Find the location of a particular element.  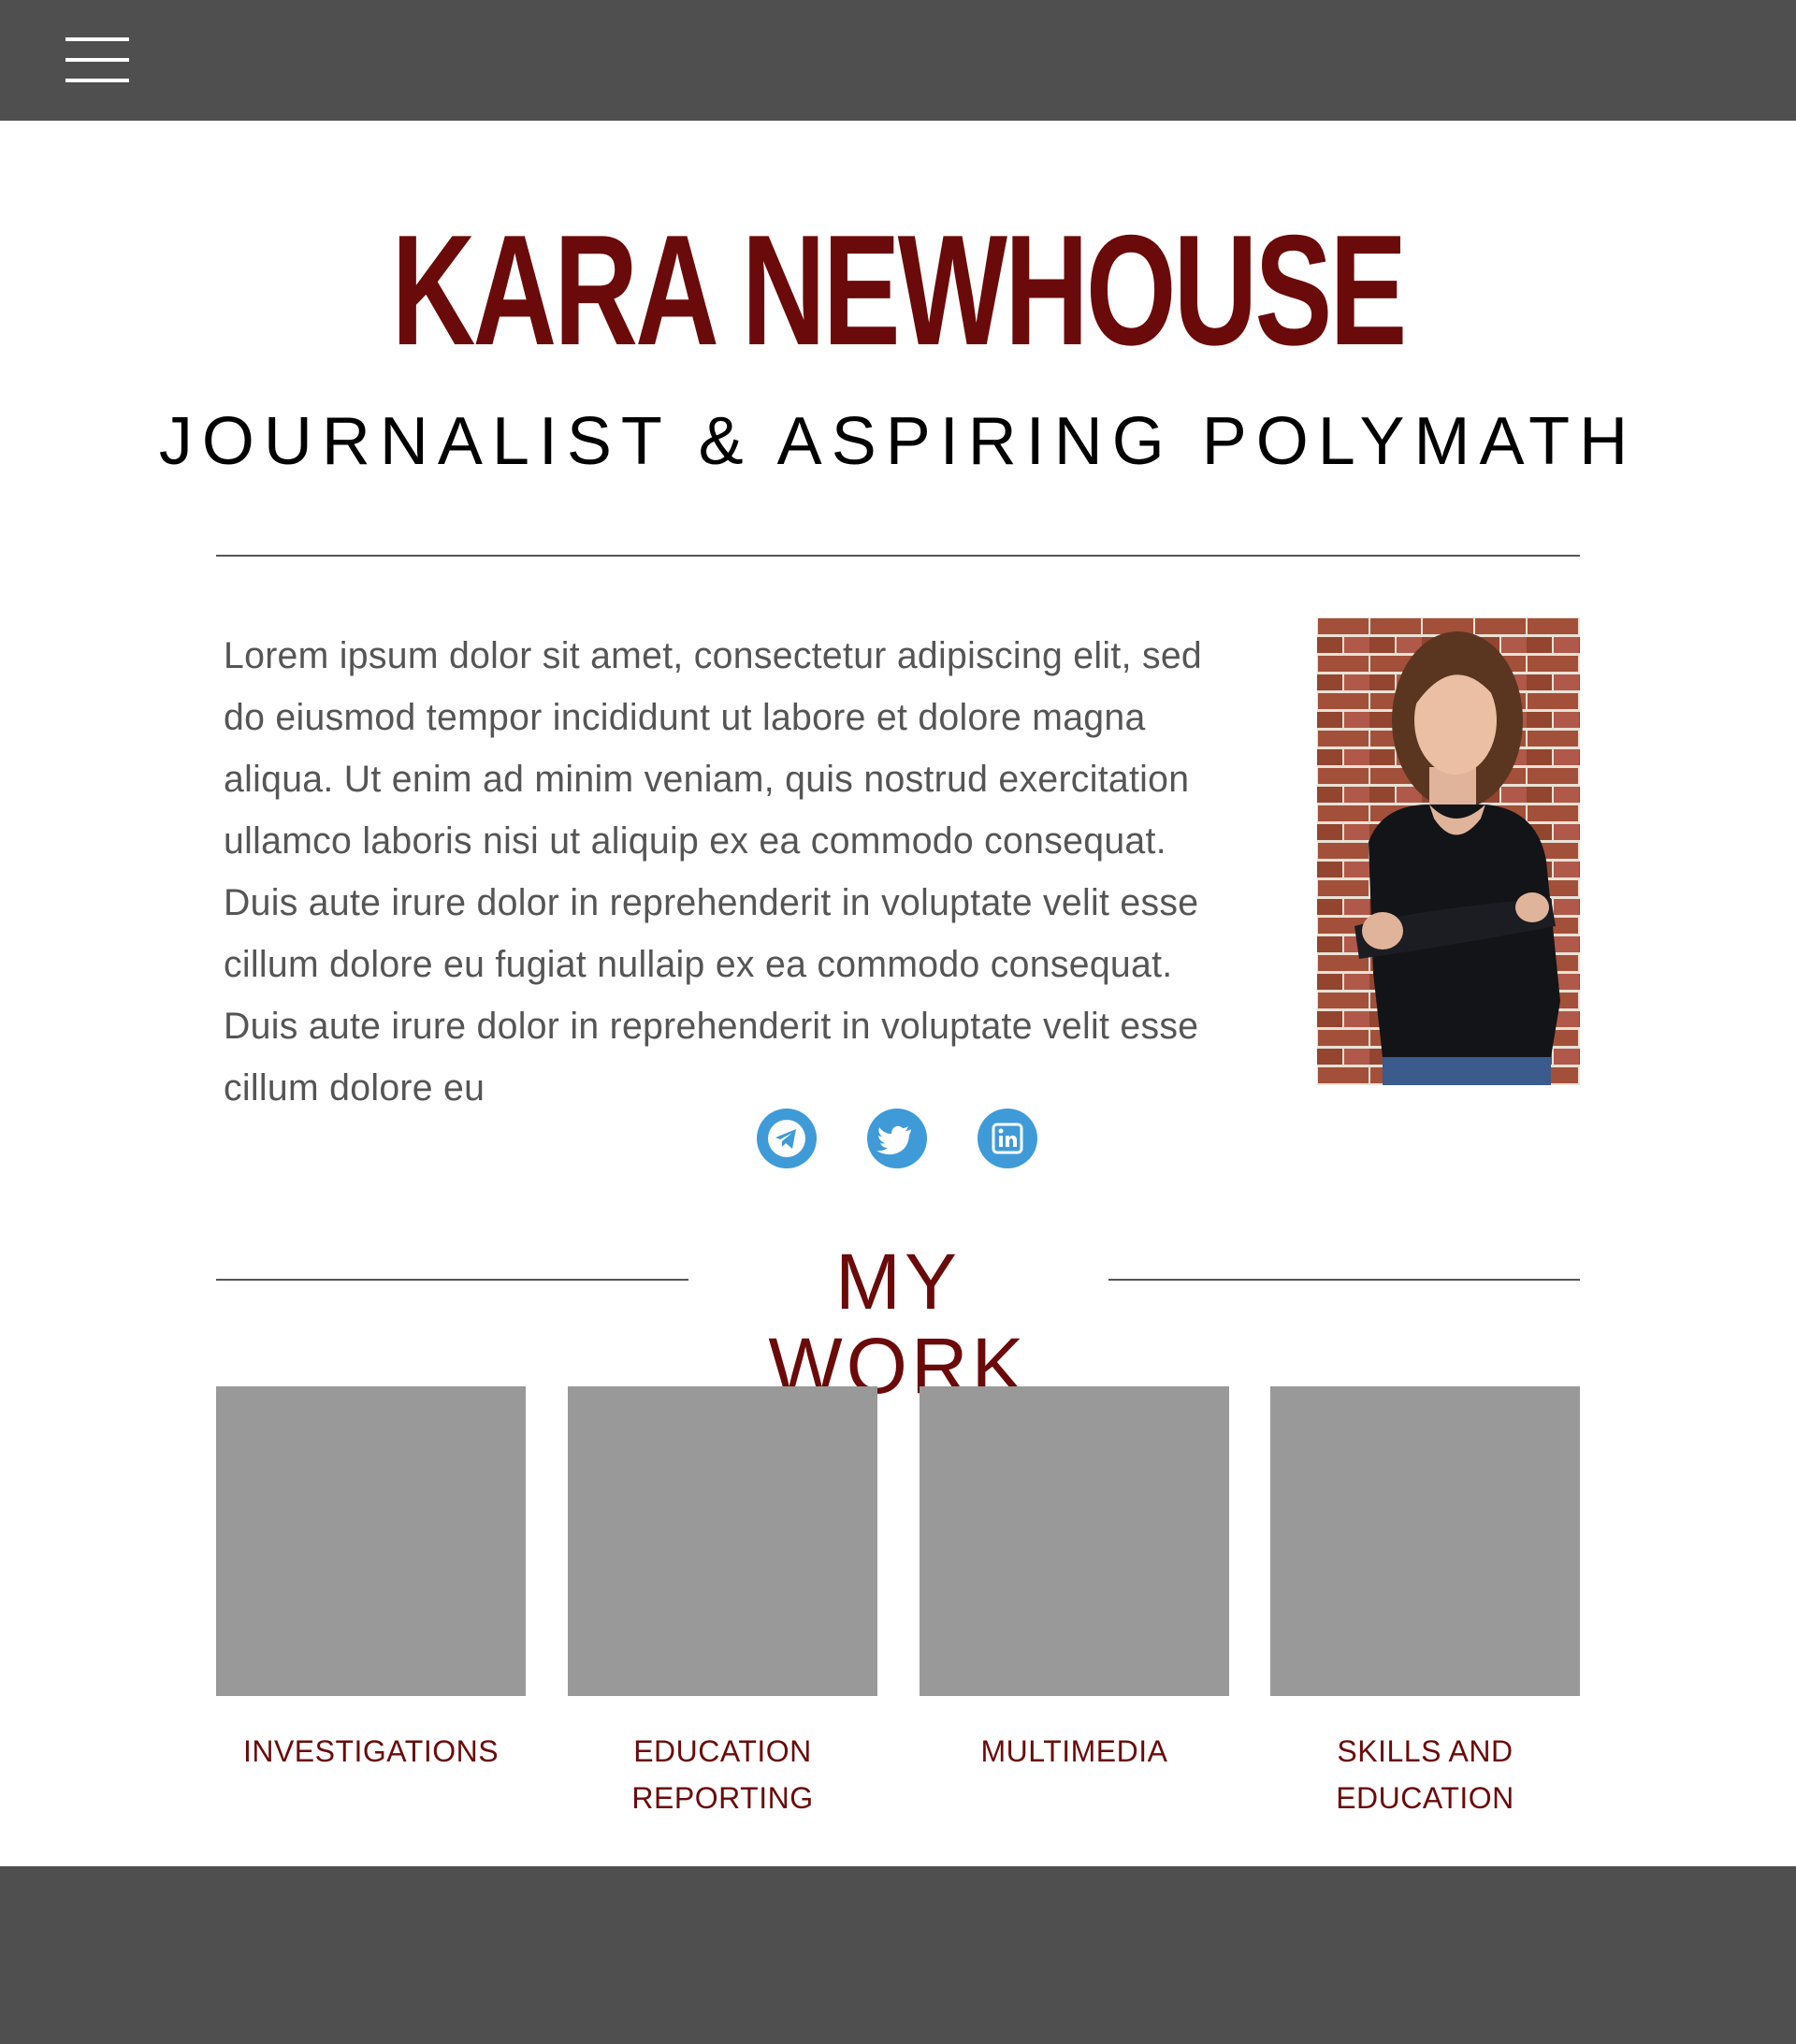

work-label-line: SKILLS AND is located at coordinates (1425, 1751).